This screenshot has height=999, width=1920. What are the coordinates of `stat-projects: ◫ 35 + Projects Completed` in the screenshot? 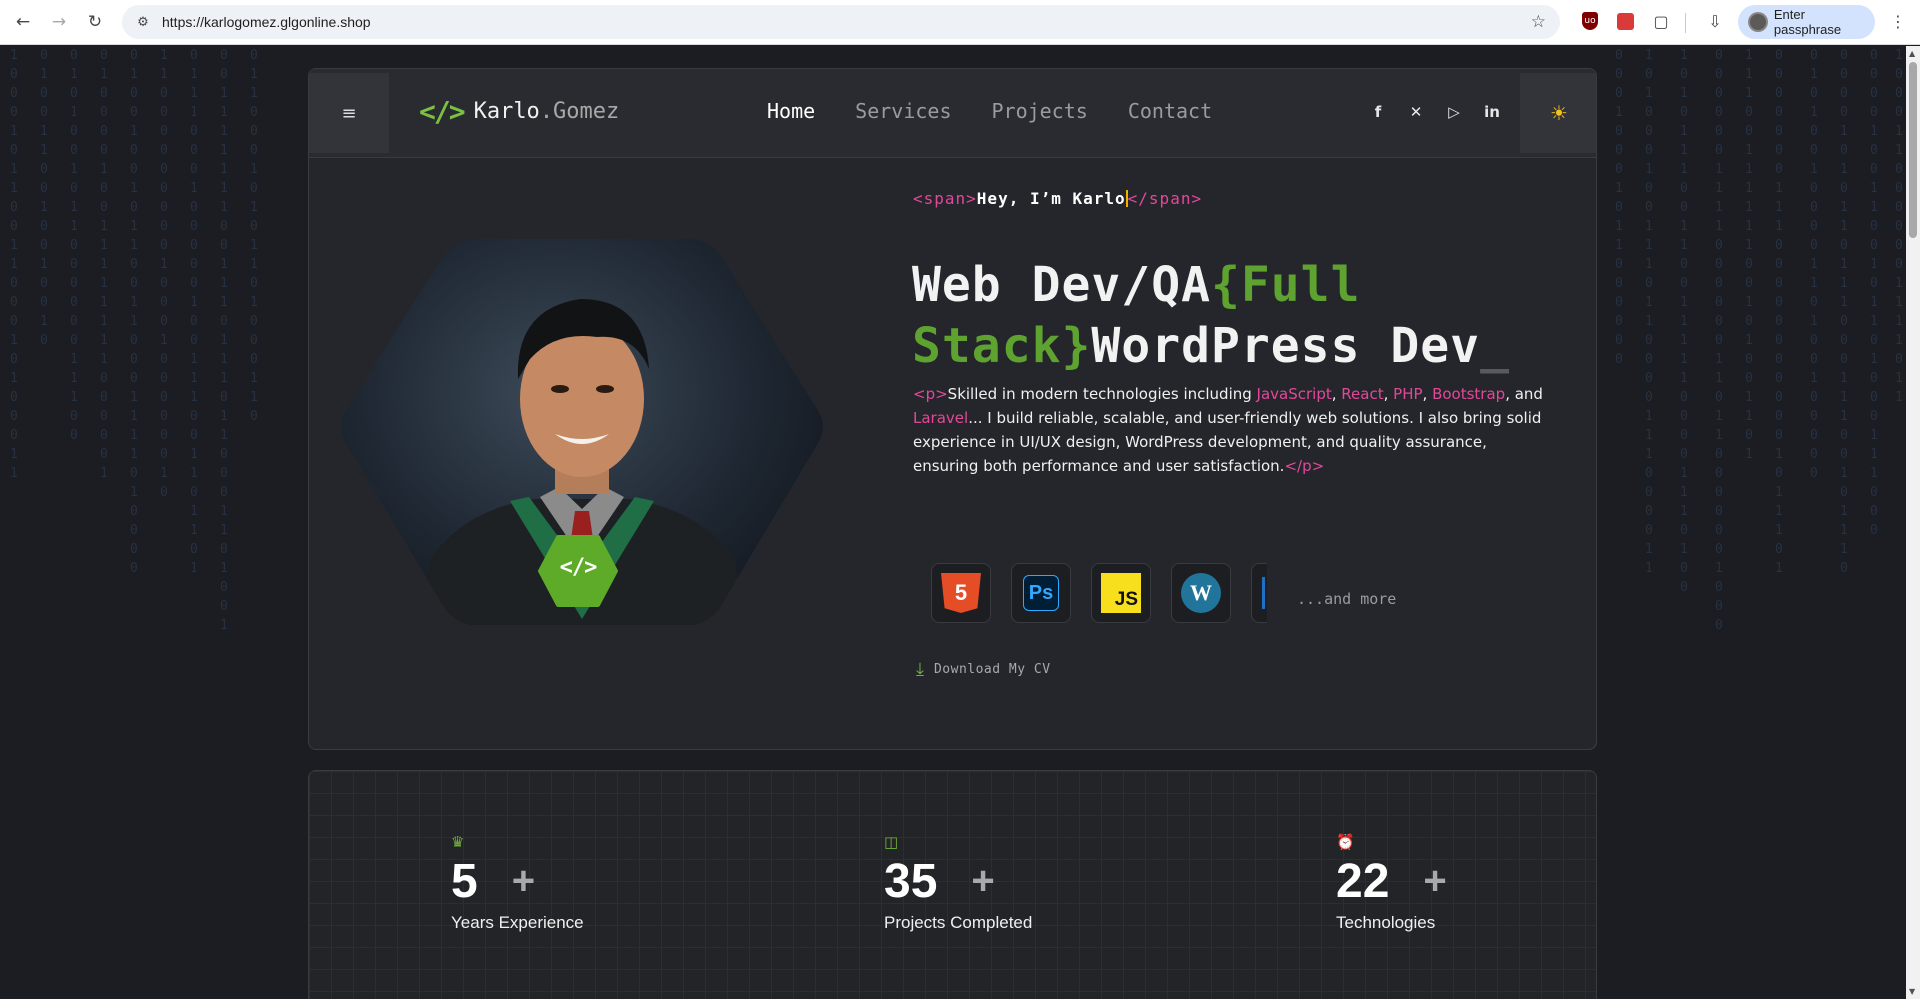 It's located at (958, 883).